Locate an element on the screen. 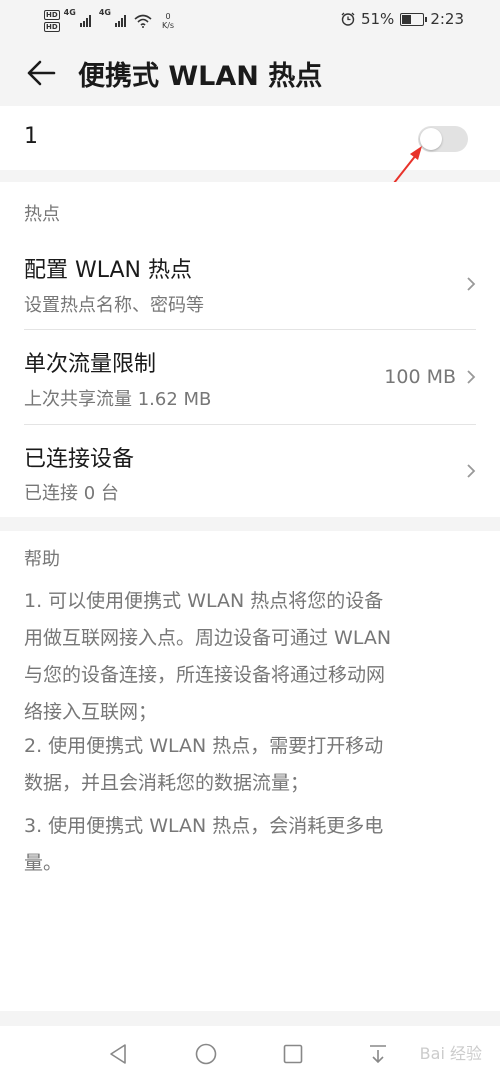  battery-percent: 51% is located at coordinates (377, 19).